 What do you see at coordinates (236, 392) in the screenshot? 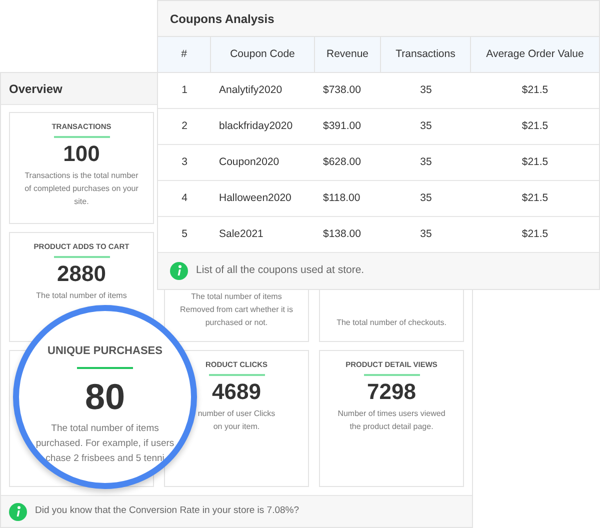
I see `stat-value: 4689` at bounding box center [236, 392].